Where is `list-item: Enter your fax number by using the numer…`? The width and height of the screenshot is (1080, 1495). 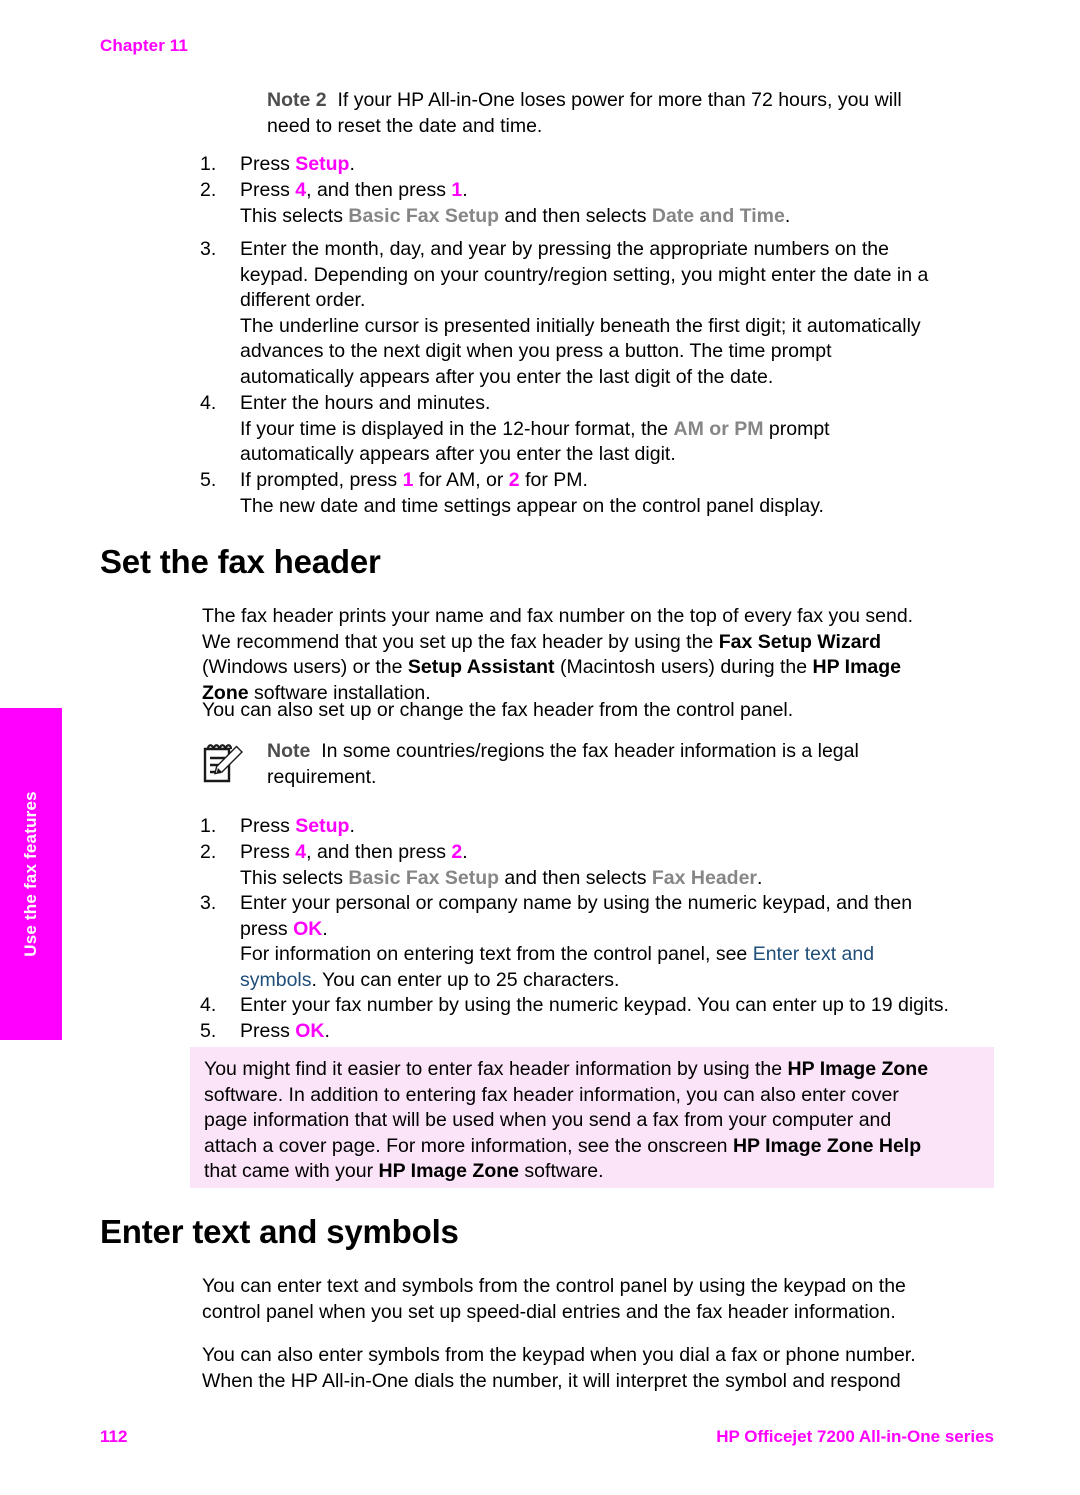 list-item: Enter your fax number by using the numer… is located at coordinates (594, 1005).